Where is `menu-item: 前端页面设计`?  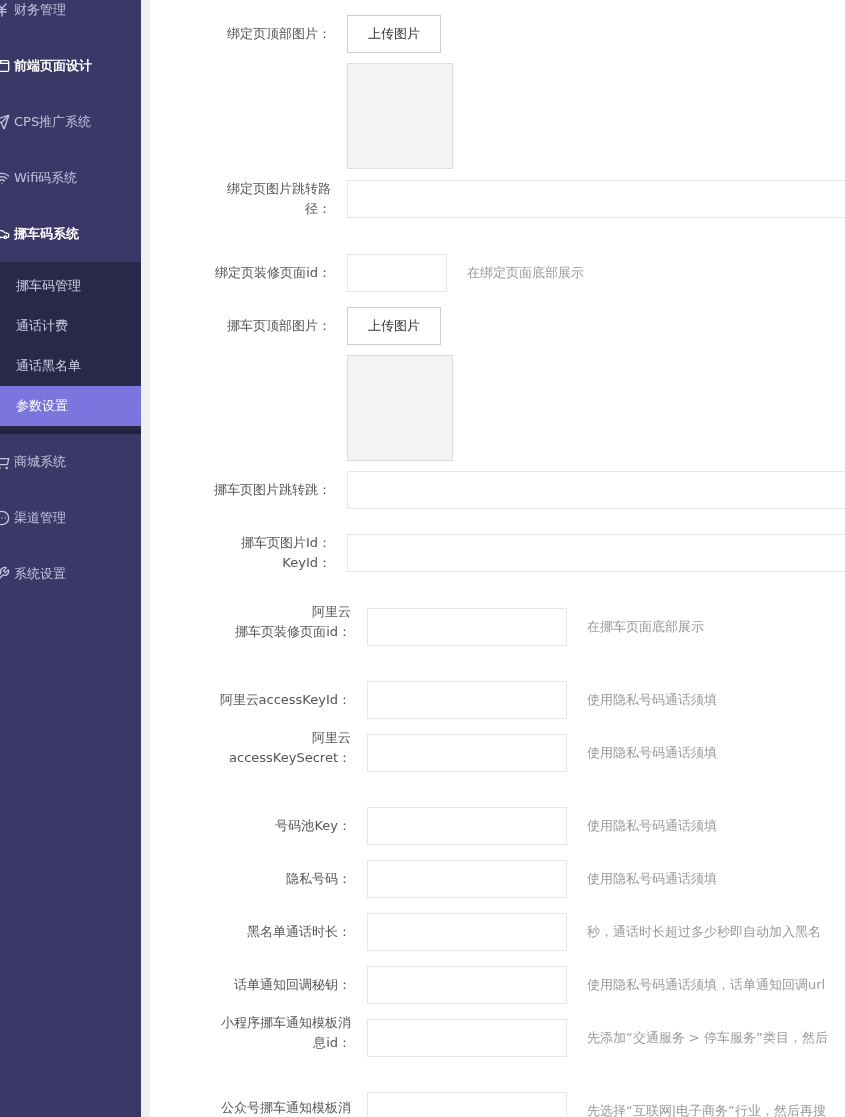
menu-item: 前端页面设计 is located at coordinates (70, 66).